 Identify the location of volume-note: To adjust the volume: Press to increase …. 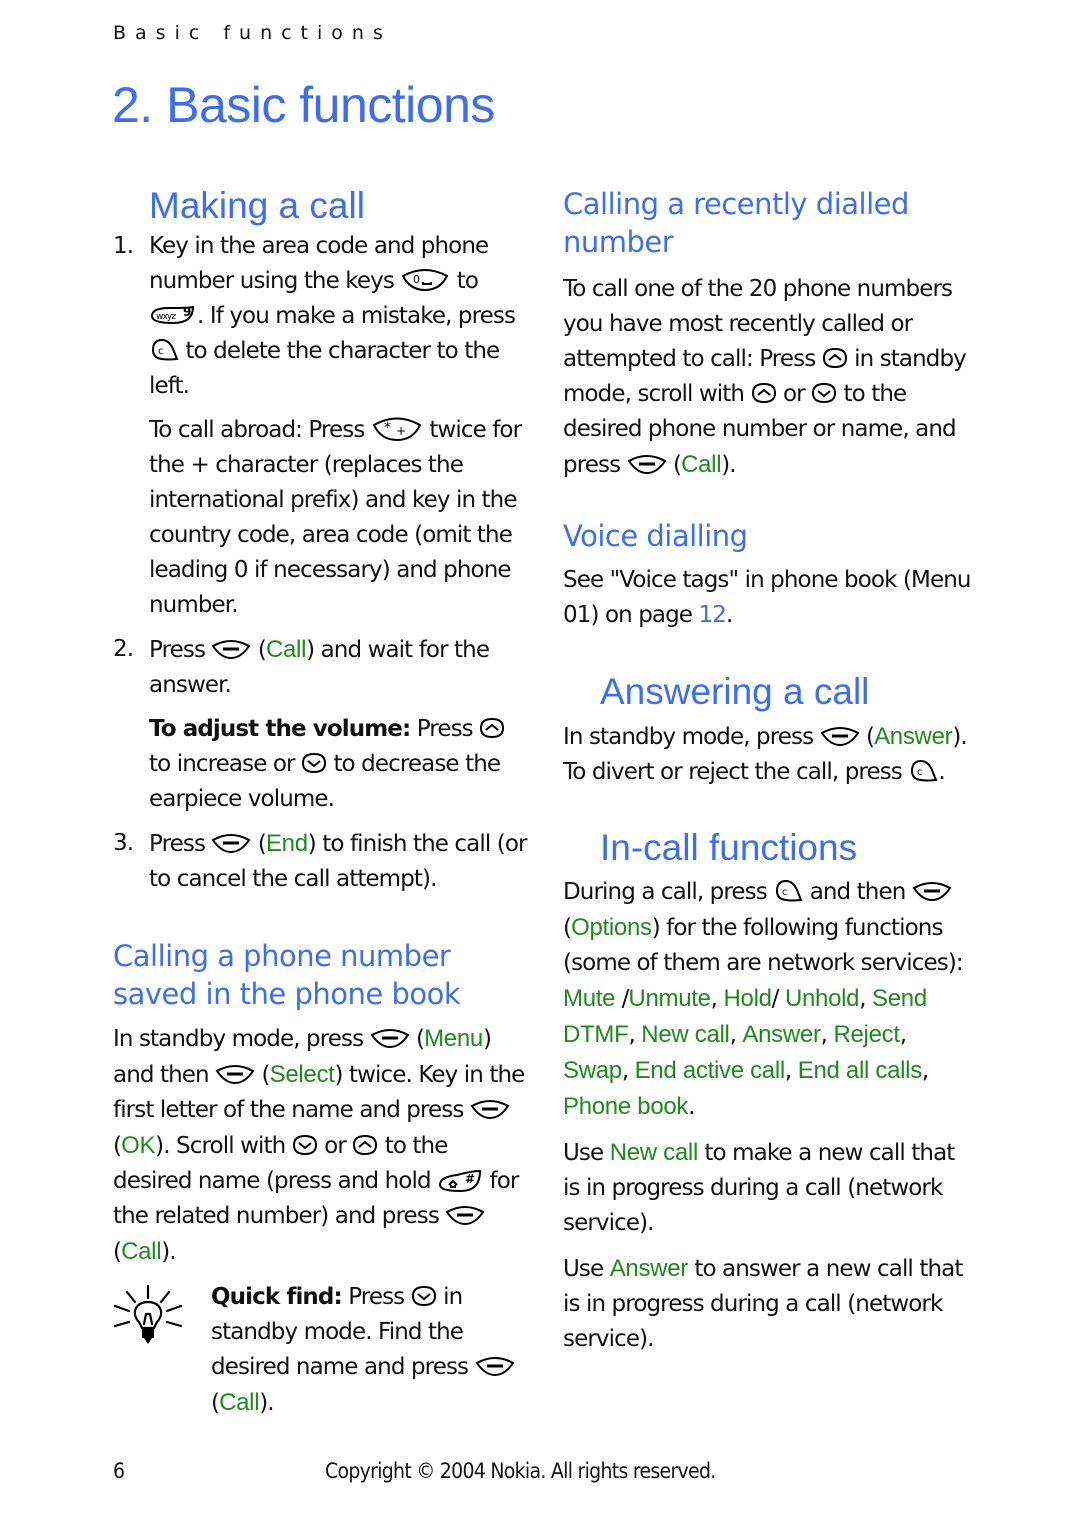
(320, 764).